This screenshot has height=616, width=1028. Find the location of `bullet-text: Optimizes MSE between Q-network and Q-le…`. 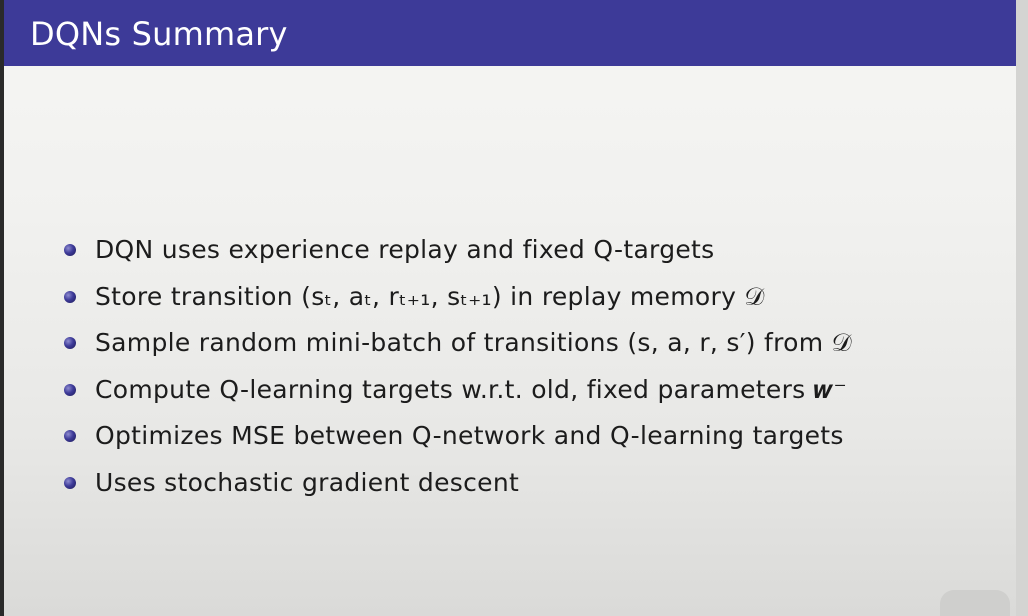

bullet-text: Optimizes MSE between Q-network and Q-le… is located at coordinates (469, 436).